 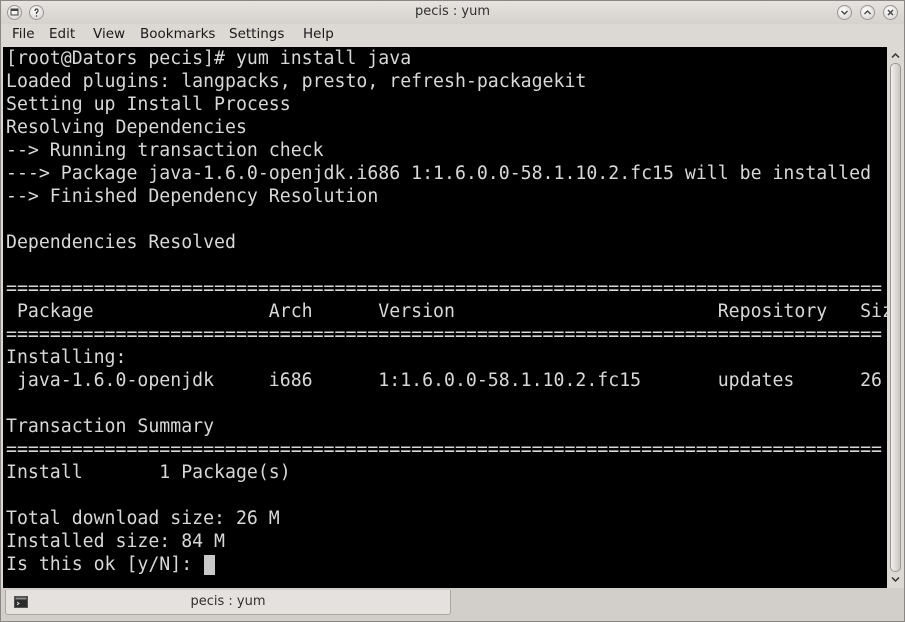 What do you see at coordinates (177, 34) in the screenshot?
I see `menu-bookmarks: Bookmarks` at bounding box center [177, 34].